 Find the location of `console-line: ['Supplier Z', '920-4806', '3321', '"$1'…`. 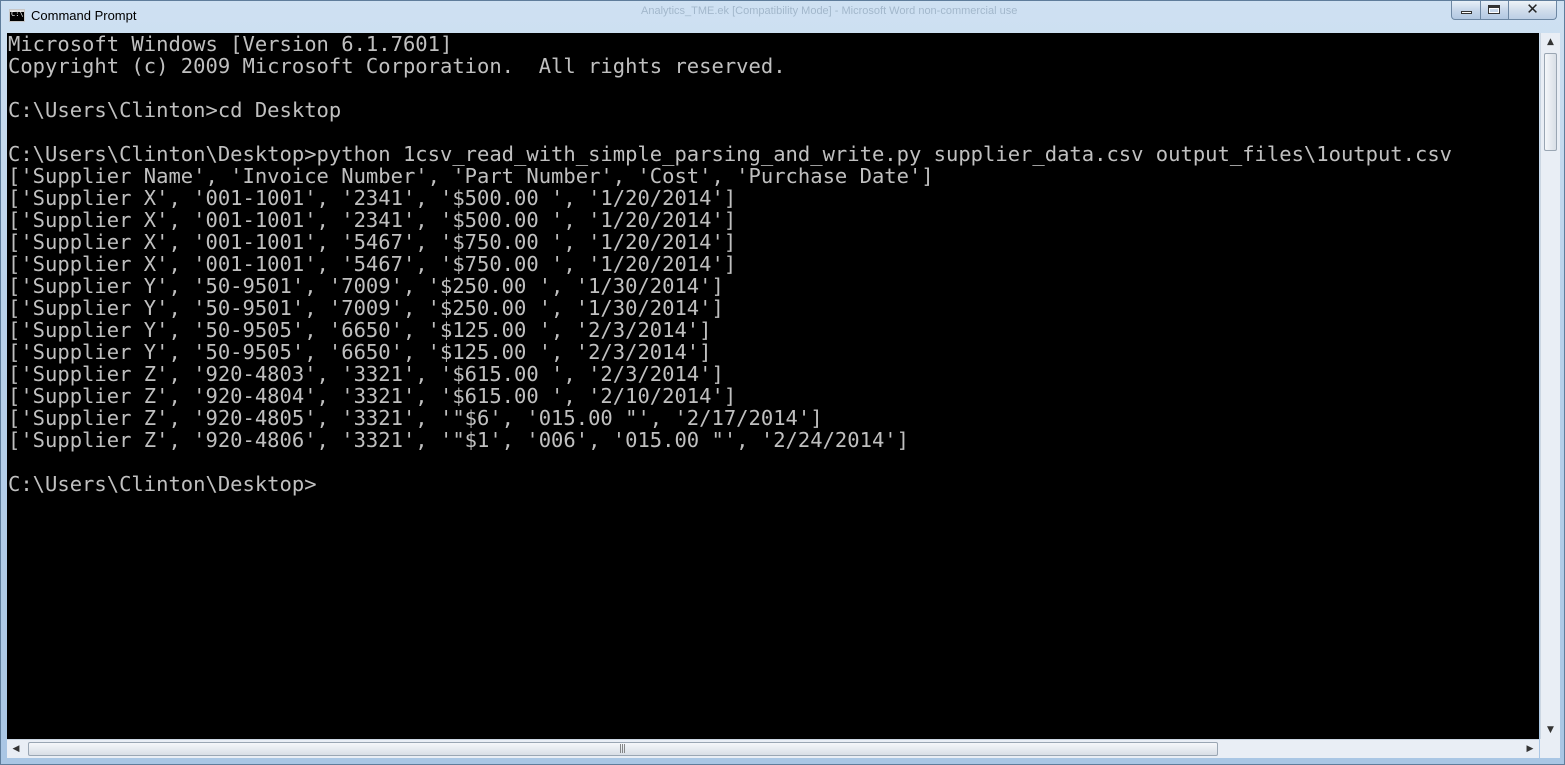

console-line: ['Supplier Z', '920-4806', '3321', '"$1'… is located at coordinates (458, 440).